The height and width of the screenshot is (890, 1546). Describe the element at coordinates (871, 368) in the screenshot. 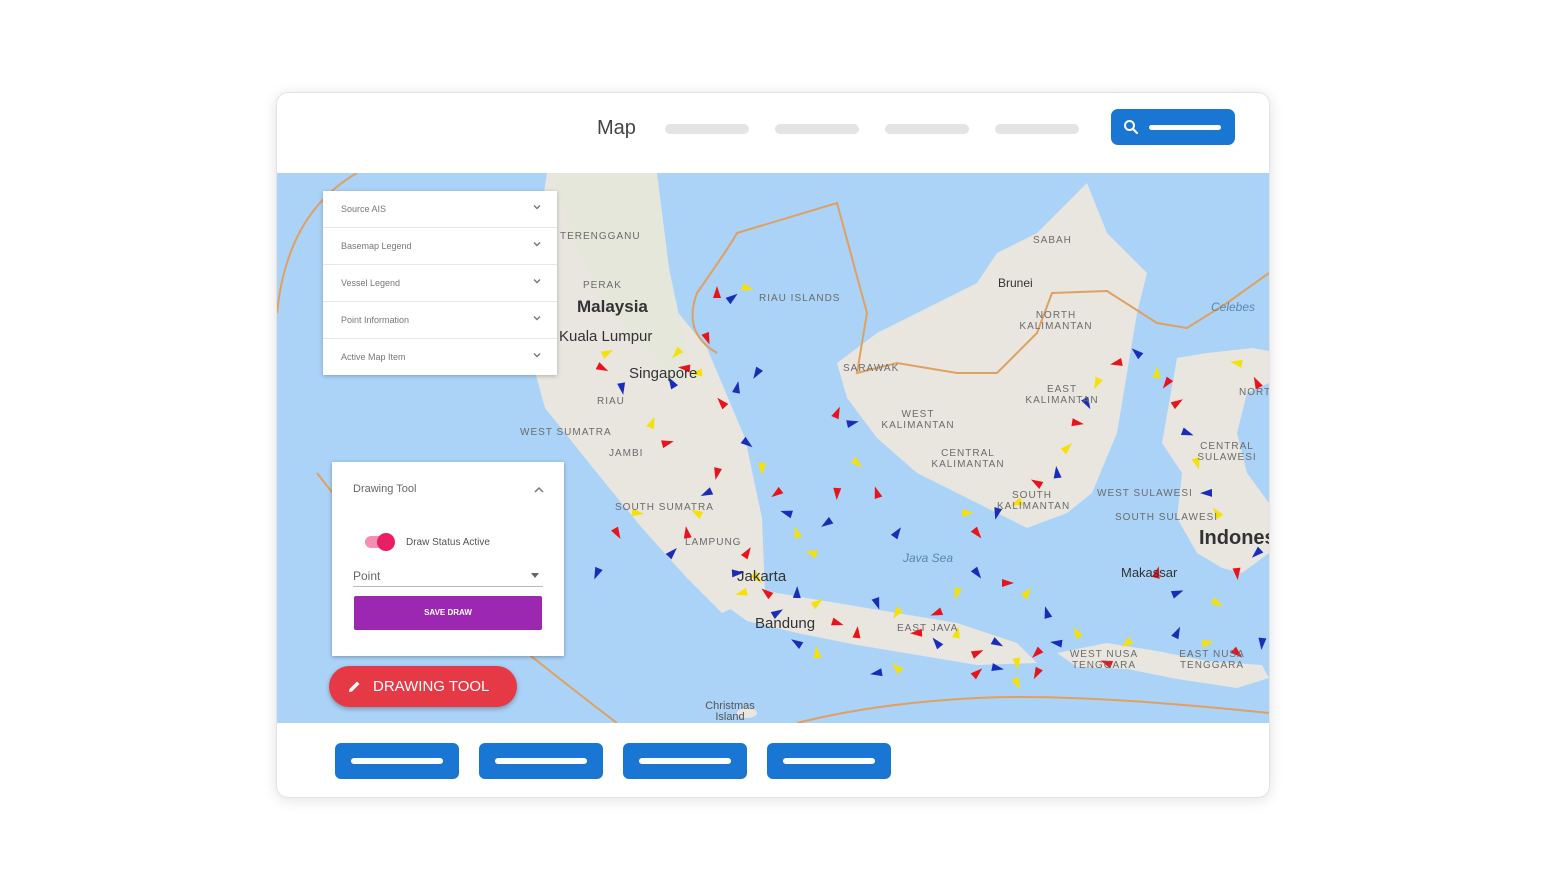

I see `map-label: SARAWAK` at that location.